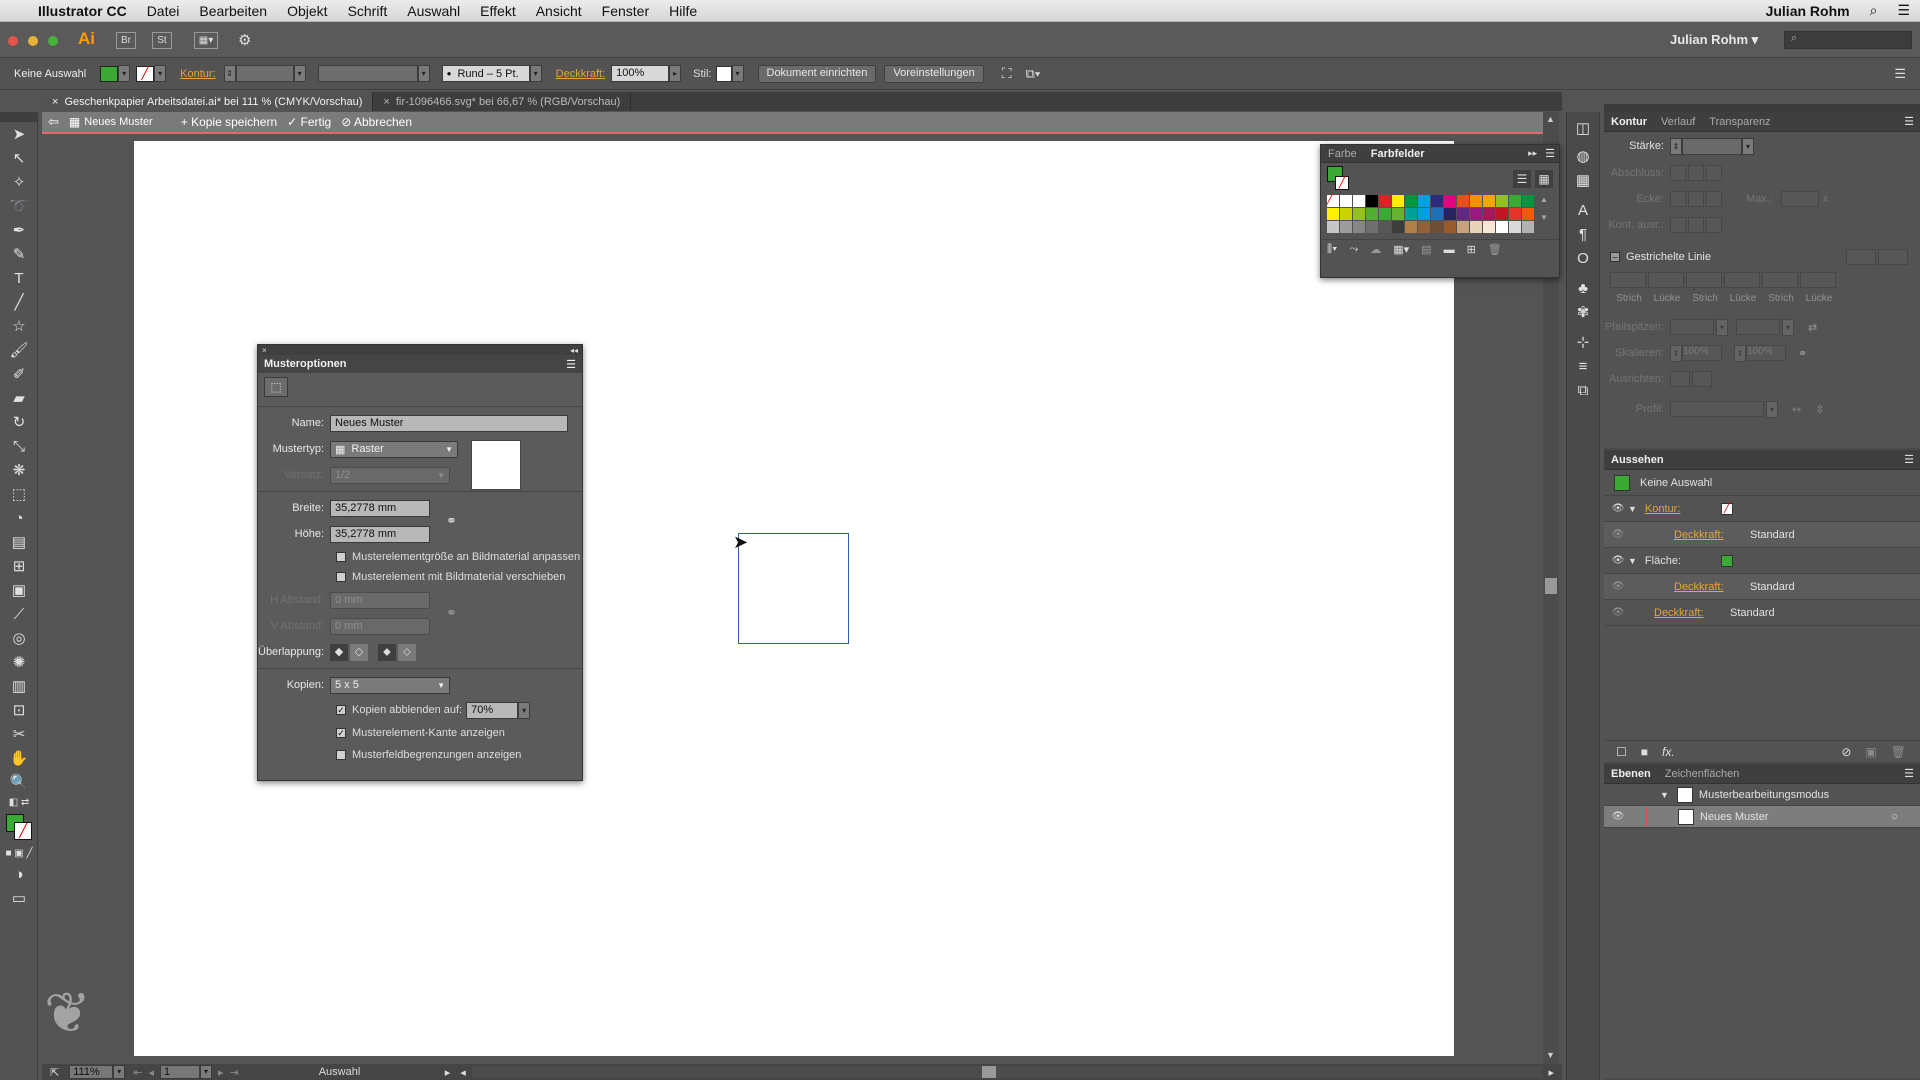 This screenshot has height=1080, width=1920. I want to click on arrowhead-start-select, so click(1692, 327).